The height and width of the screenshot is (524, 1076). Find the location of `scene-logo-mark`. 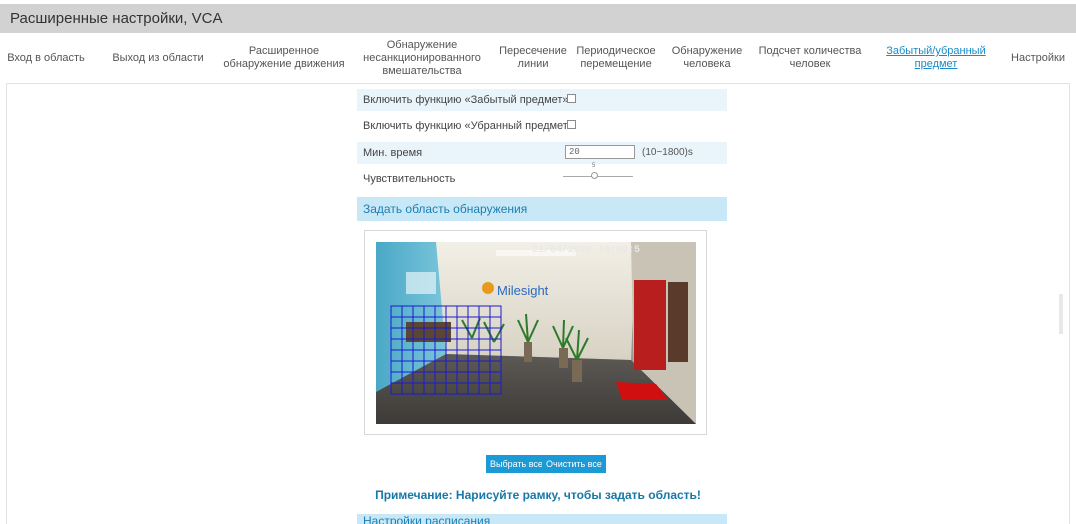

scene-logo-mark is located at coordinates (488, 288).